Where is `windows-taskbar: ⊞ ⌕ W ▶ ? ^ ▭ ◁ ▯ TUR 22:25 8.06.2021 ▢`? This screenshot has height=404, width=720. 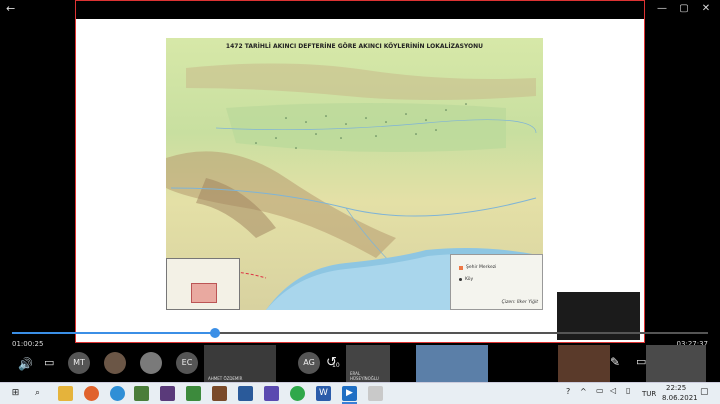
windows-taskbar: ⊞ ⌕ W ▶ ? ^ ▭ ◁ ▯ TUR 22:25 8.06.2021 ▢ is located at coordinates (360, 393).